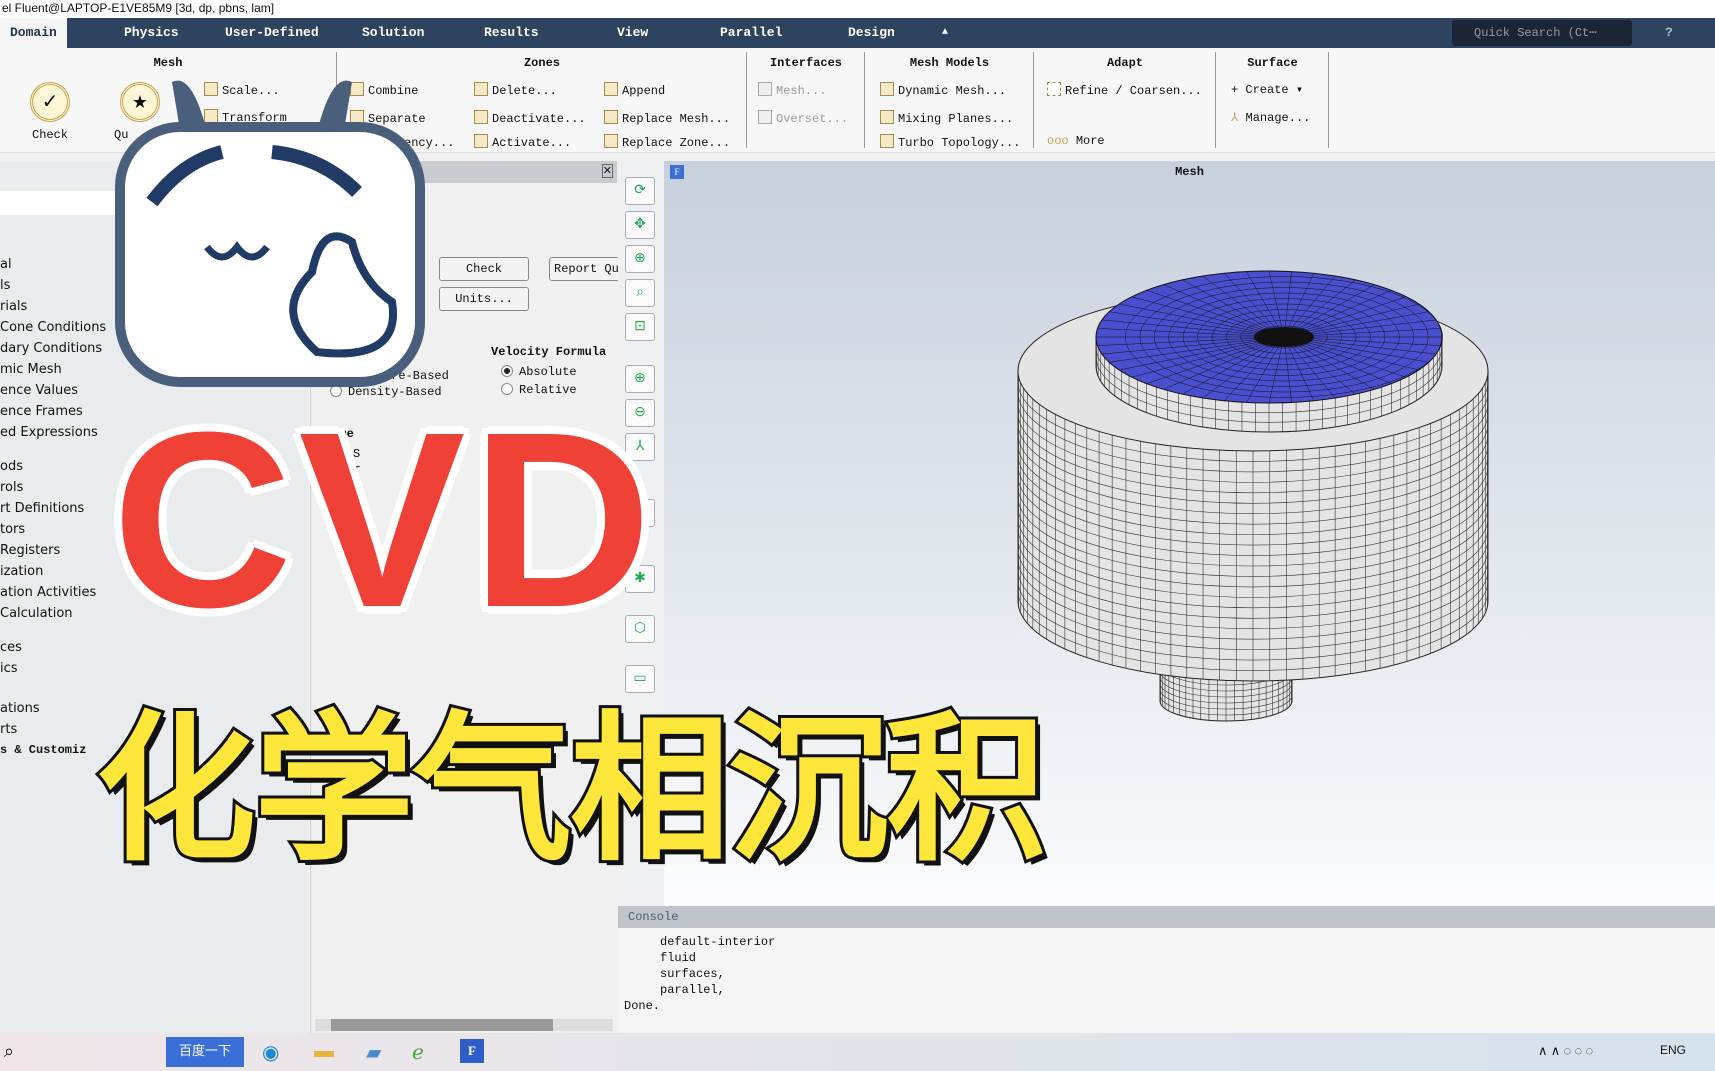  Describe the element at coordinates (589, 269) in the screenshot. I see `report-quality-button: Report Qu` at that location.